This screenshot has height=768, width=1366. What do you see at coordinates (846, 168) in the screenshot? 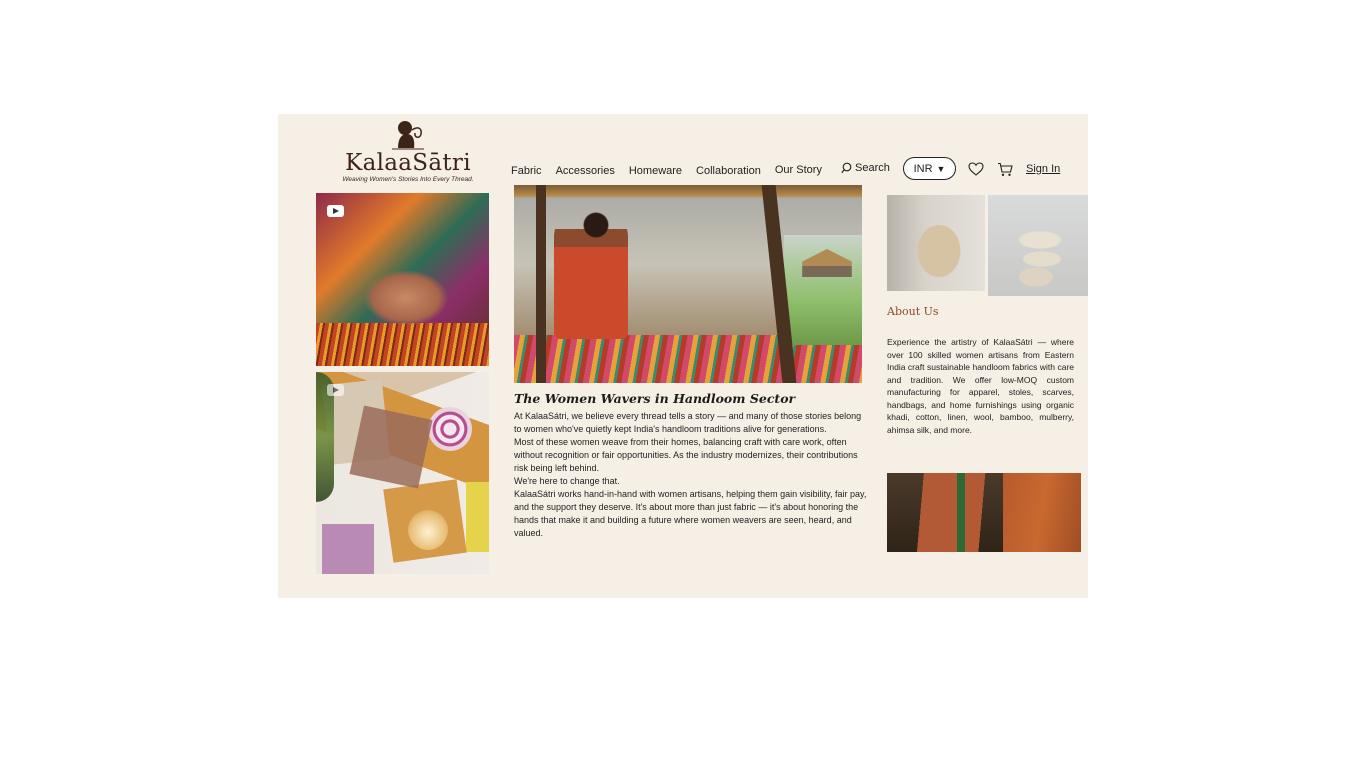
I see `search-icon` at bounding box center [846, 168].